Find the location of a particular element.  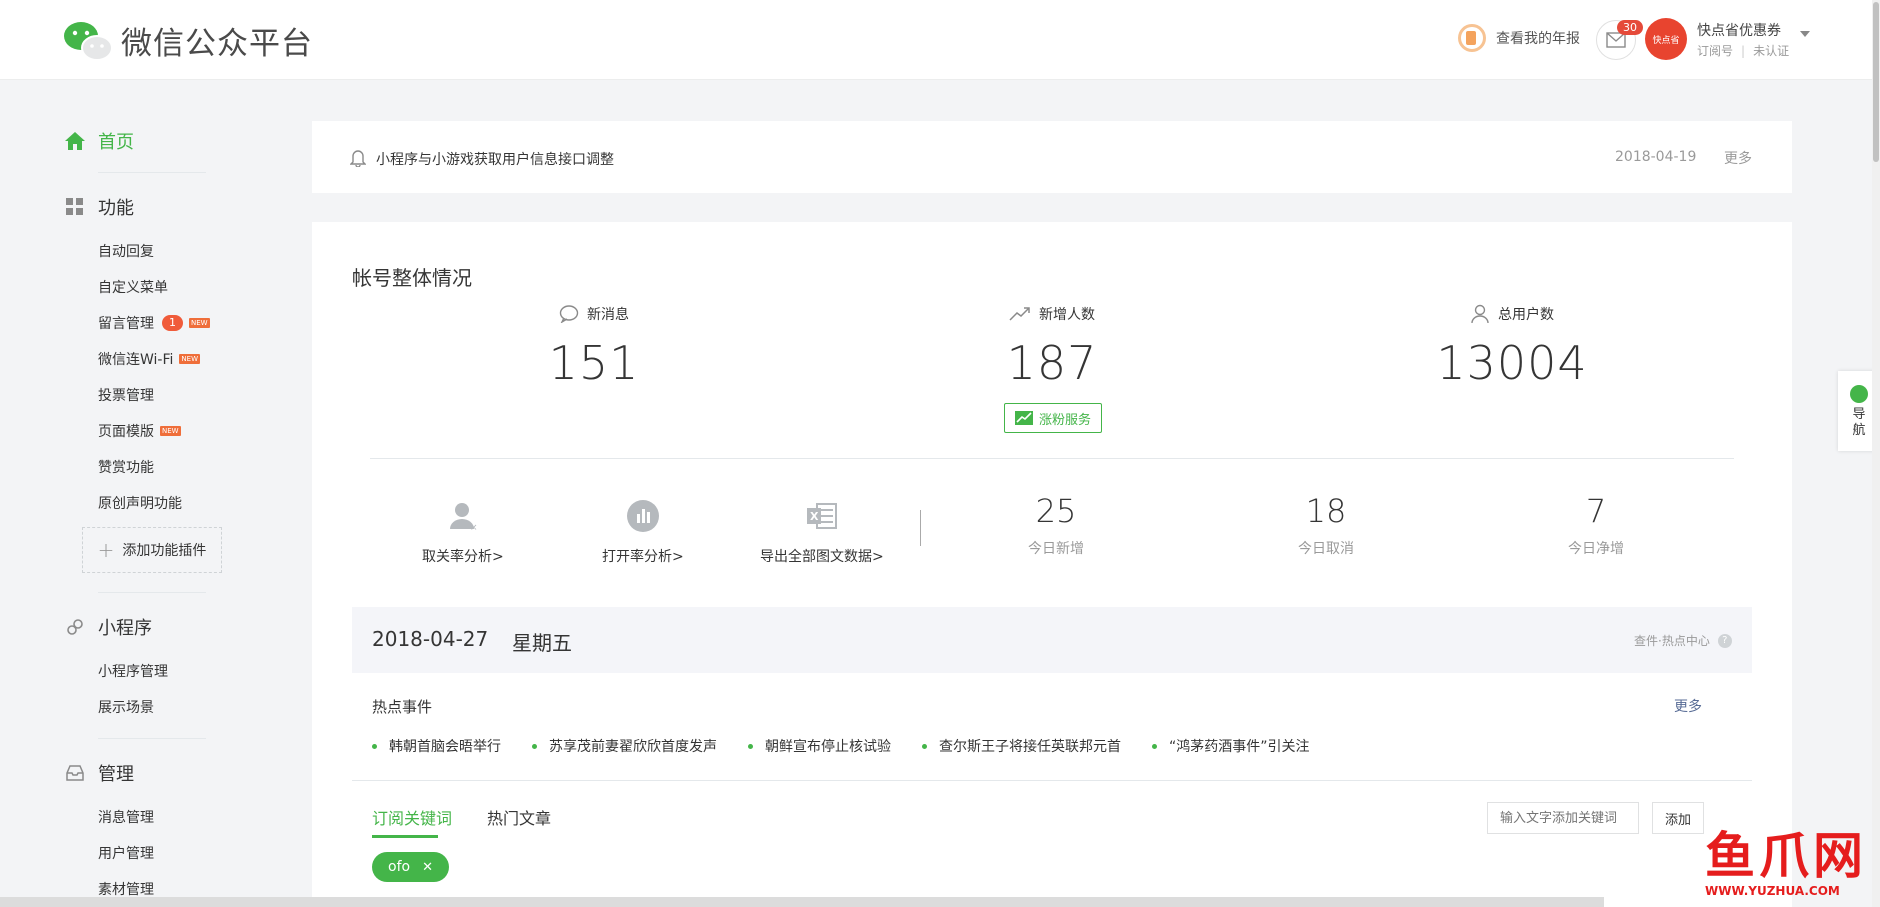

keyword-tag: ofo ✕ is located at coordinates (410, 867).